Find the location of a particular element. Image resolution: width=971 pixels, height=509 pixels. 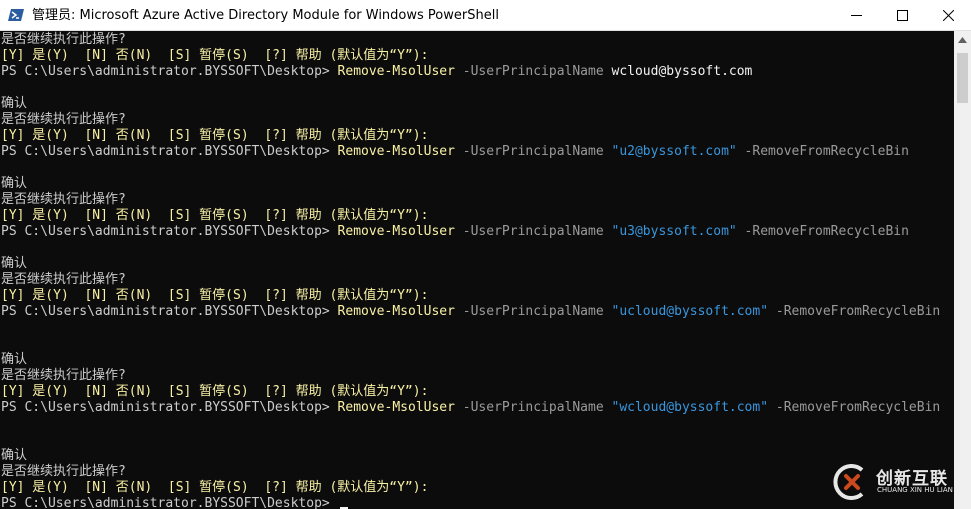

watermark: 创新互联 CHUANG XIN HU LIAN is located at coordinates (898, 483).